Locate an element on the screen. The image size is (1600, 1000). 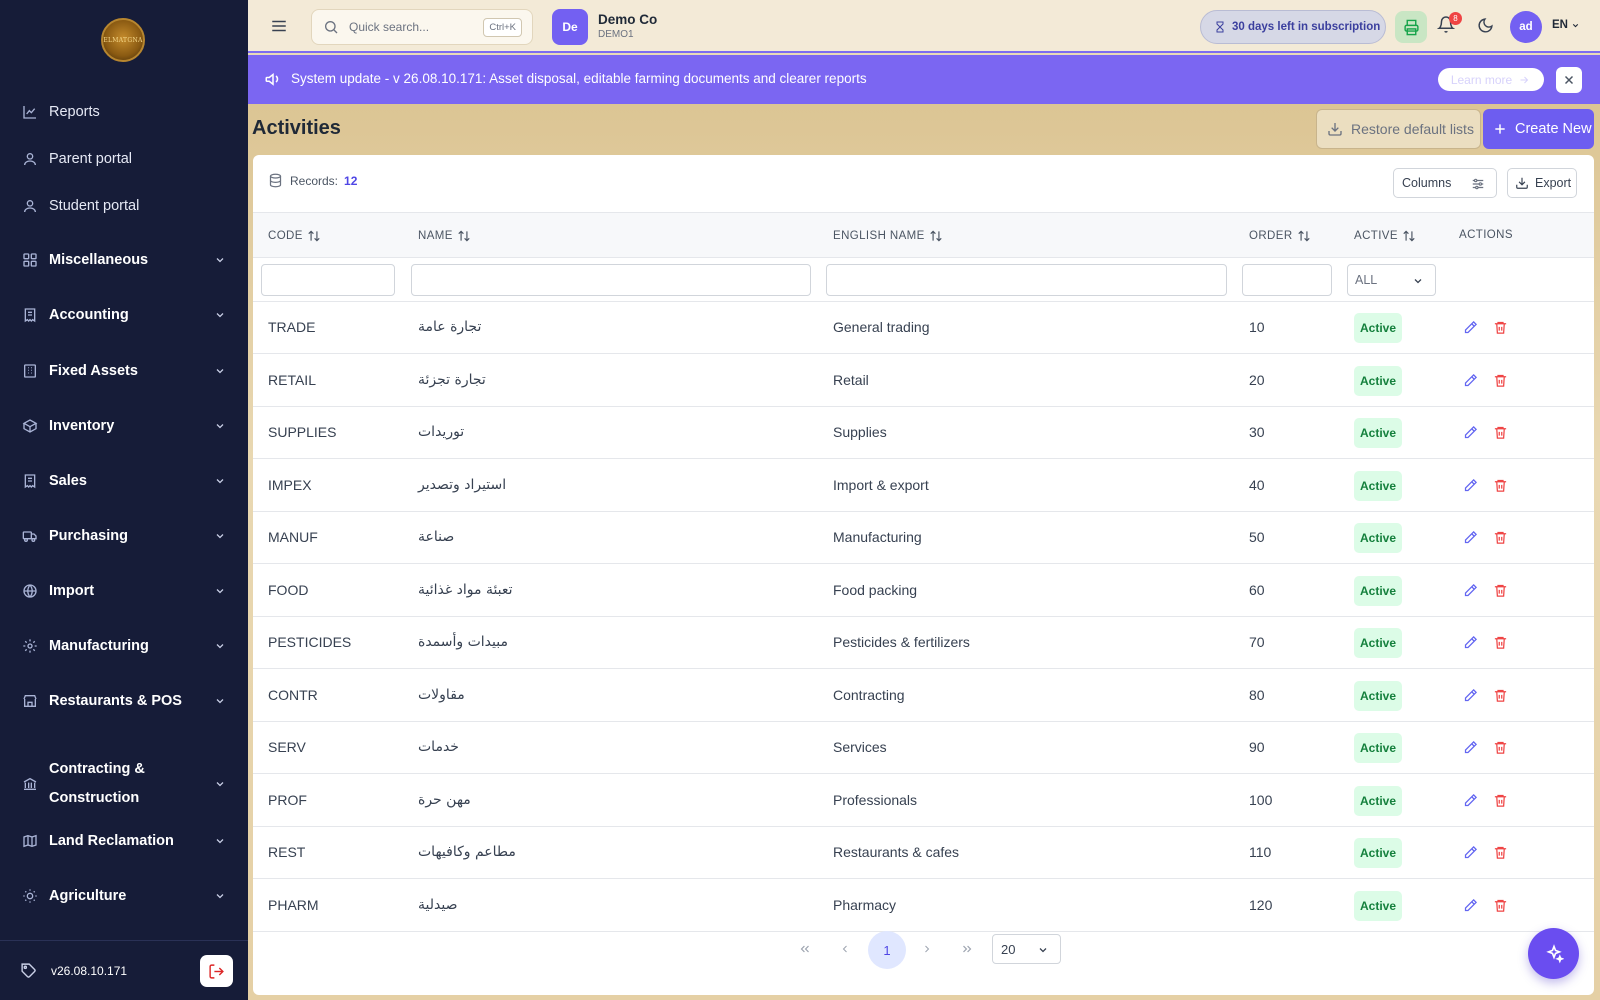
create-new-button: Create New is located at coordinates (1538, 129).